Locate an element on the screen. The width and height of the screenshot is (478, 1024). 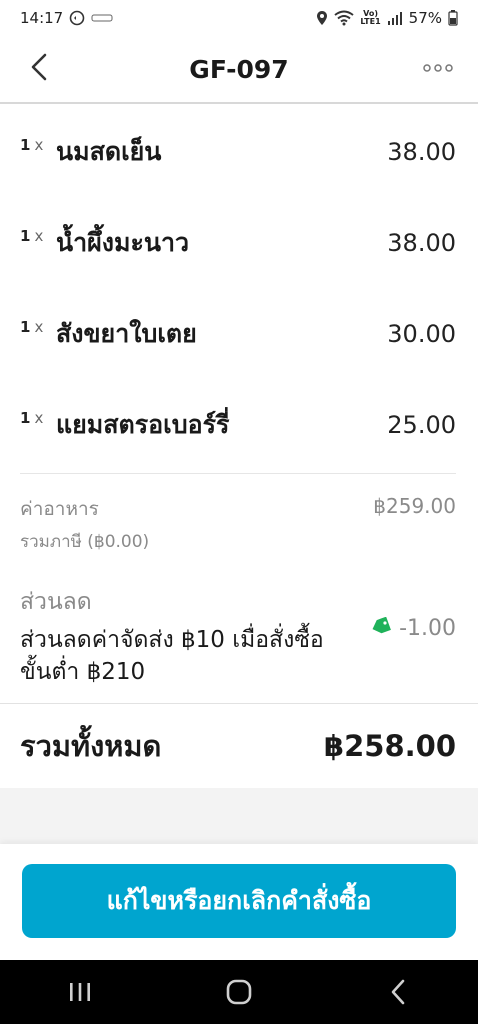
home-icon is located at coordinates (239, 992).